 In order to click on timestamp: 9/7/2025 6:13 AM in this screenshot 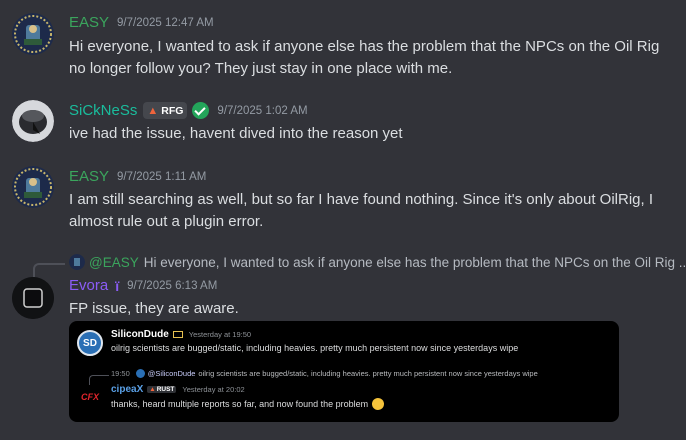, I will do `click(172, 286)`.